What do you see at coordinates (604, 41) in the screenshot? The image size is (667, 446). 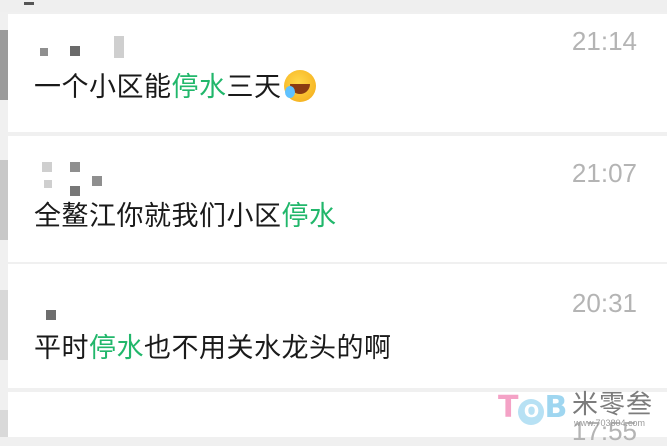 I see `message-time: 21:14` at bounding box center [604, 41].